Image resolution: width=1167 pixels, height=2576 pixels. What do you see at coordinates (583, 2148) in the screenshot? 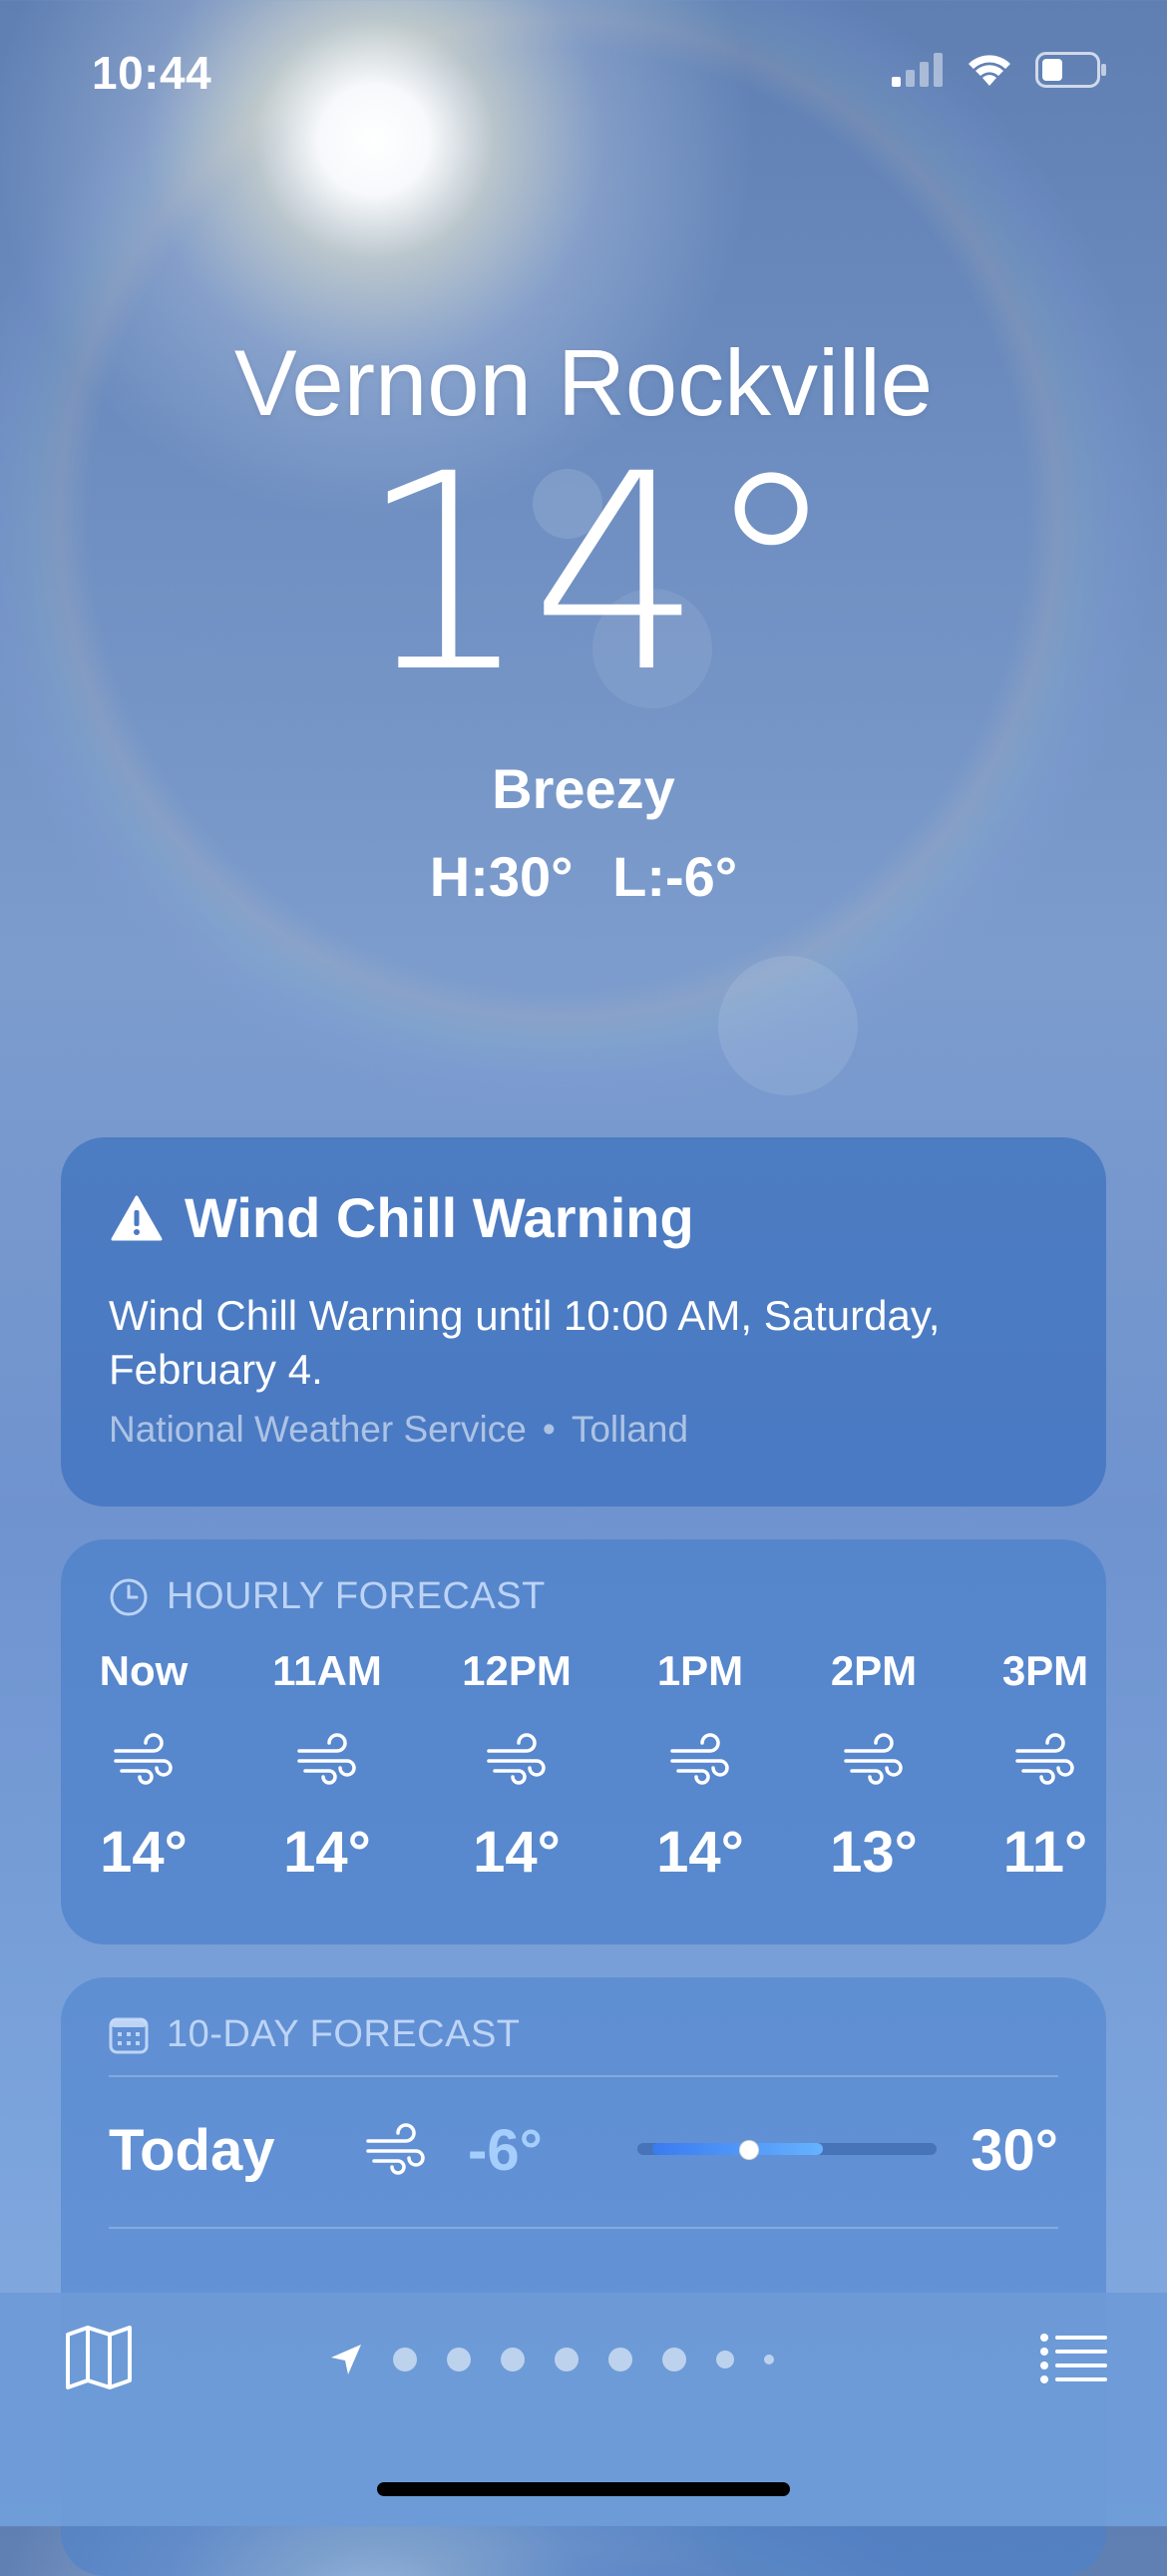
I see `day-row: Today -6° 30°` at bounding box center [583, 2148].